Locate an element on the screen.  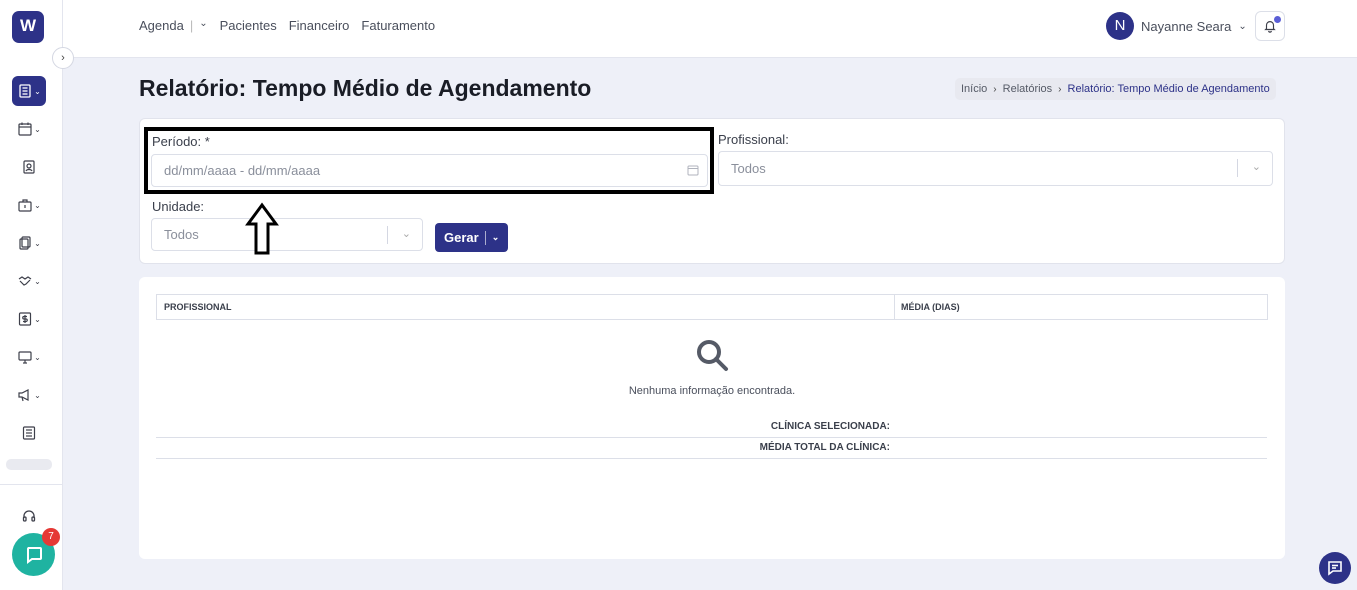
periodo-label: Período: * is located at coordinates (181, 141).